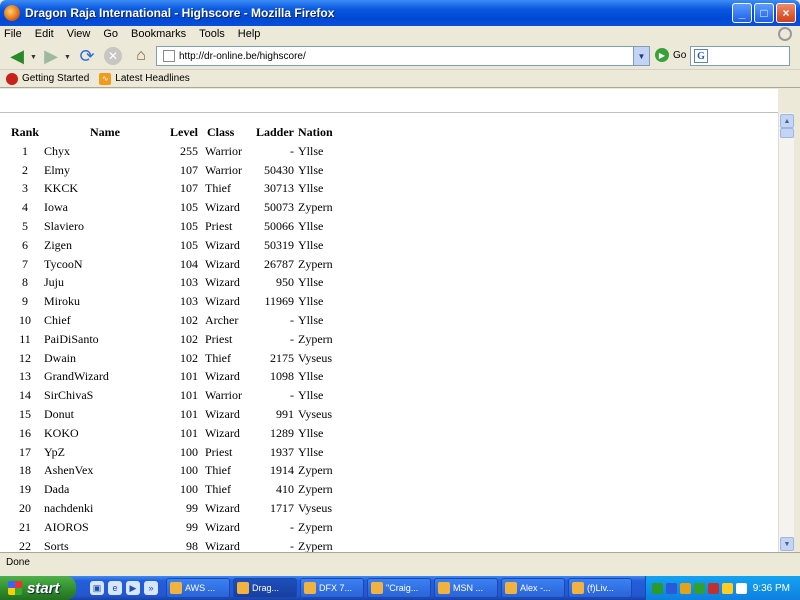 Image resolution: width=800 pixels, height=600 pixels. I want to click on bookmark-label: Latest Headlines, so click(152, 78).